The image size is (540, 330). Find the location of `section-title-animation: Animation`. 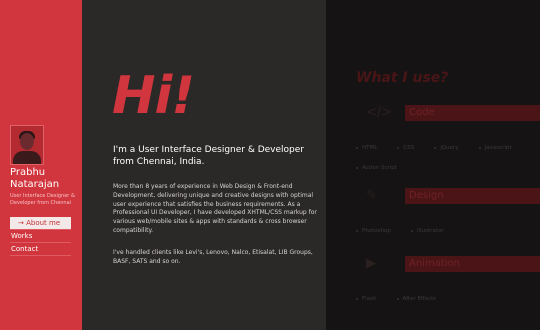

section-title-animation: Animation is located at coordinates (472, 264).